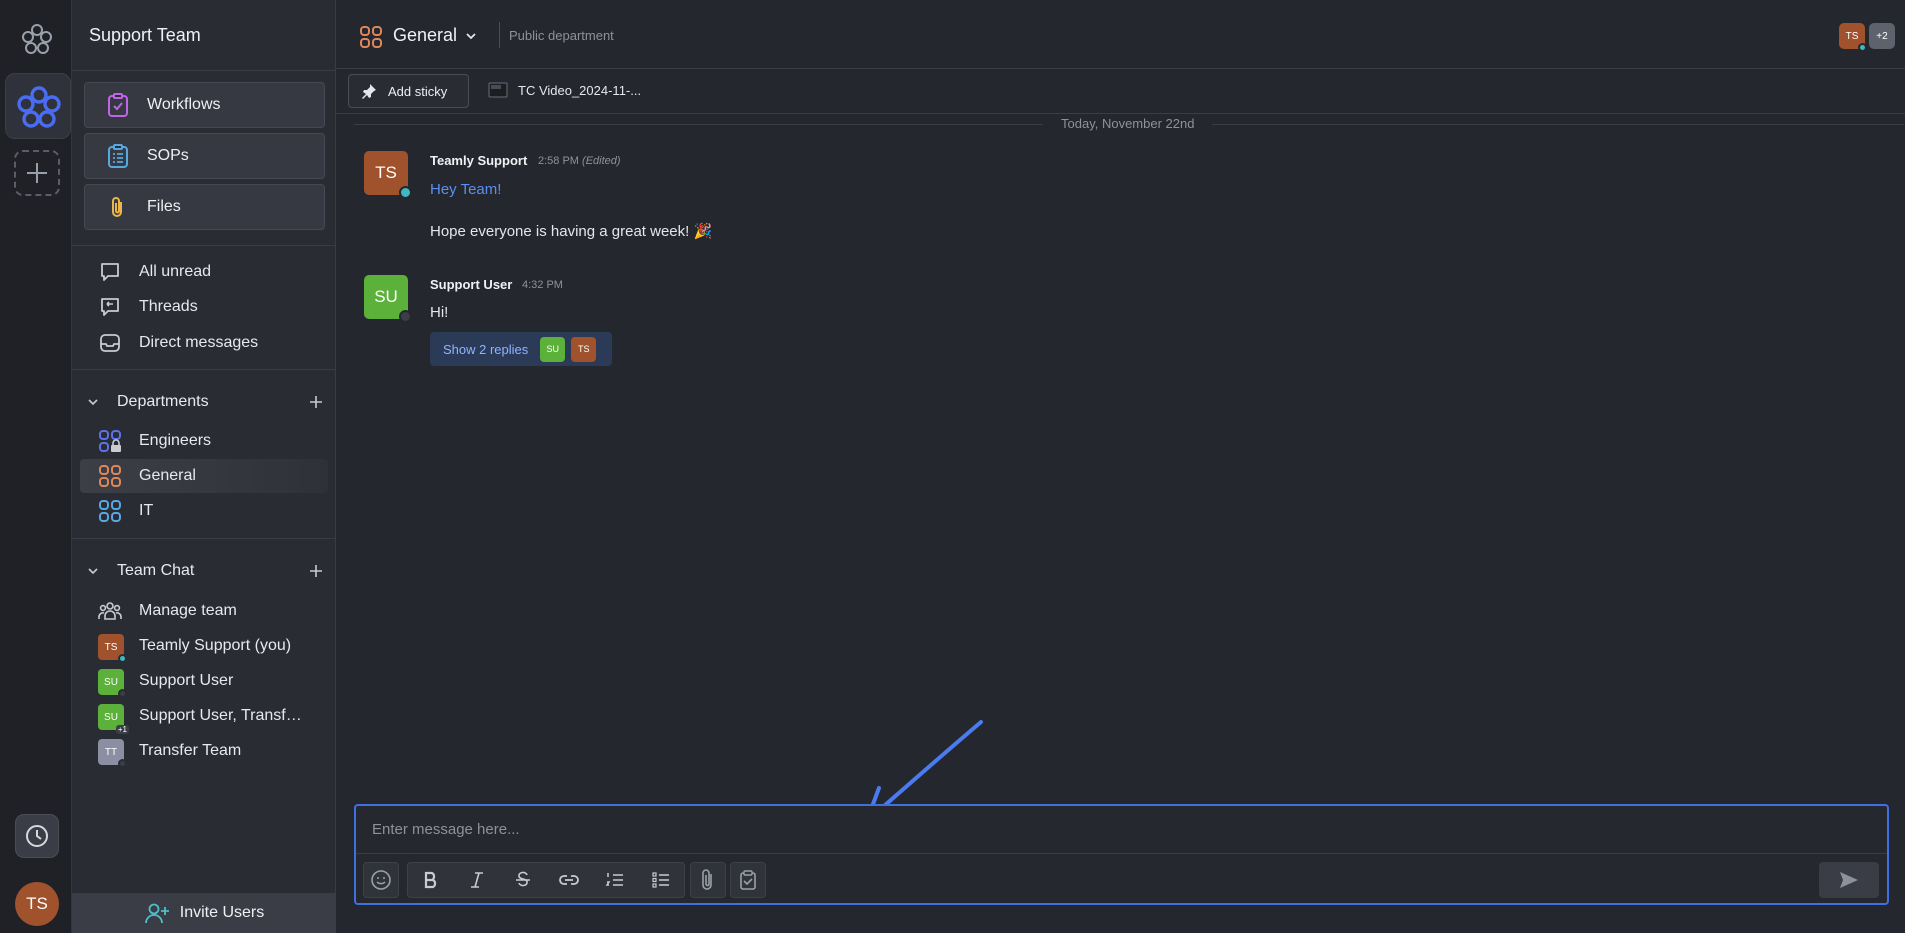 The width and height of the screenshot is (1905, 933). I want to click on link-icon, so click(569, 880).